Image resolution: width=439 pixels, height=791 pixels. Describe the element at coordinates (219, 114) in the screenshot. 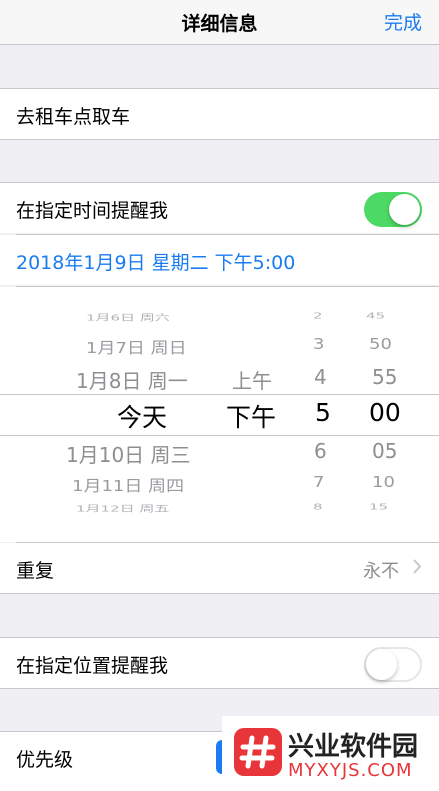

I see `task-title-cell: 去租车点取车` at that location.